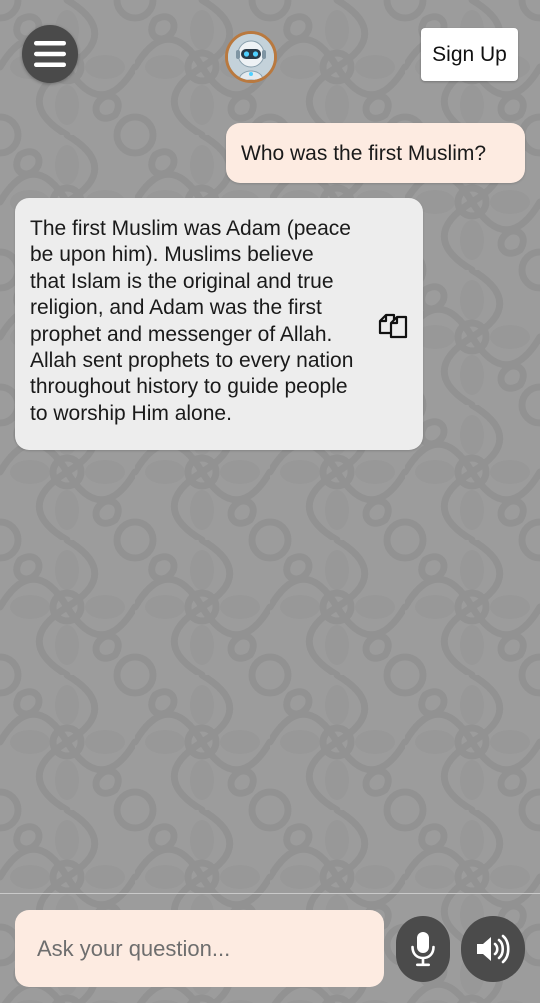  Describe the element at coordinates (172, 255) in the screenshot. I see `assistant-message-line: be upon him). Muslims believe` at that location.